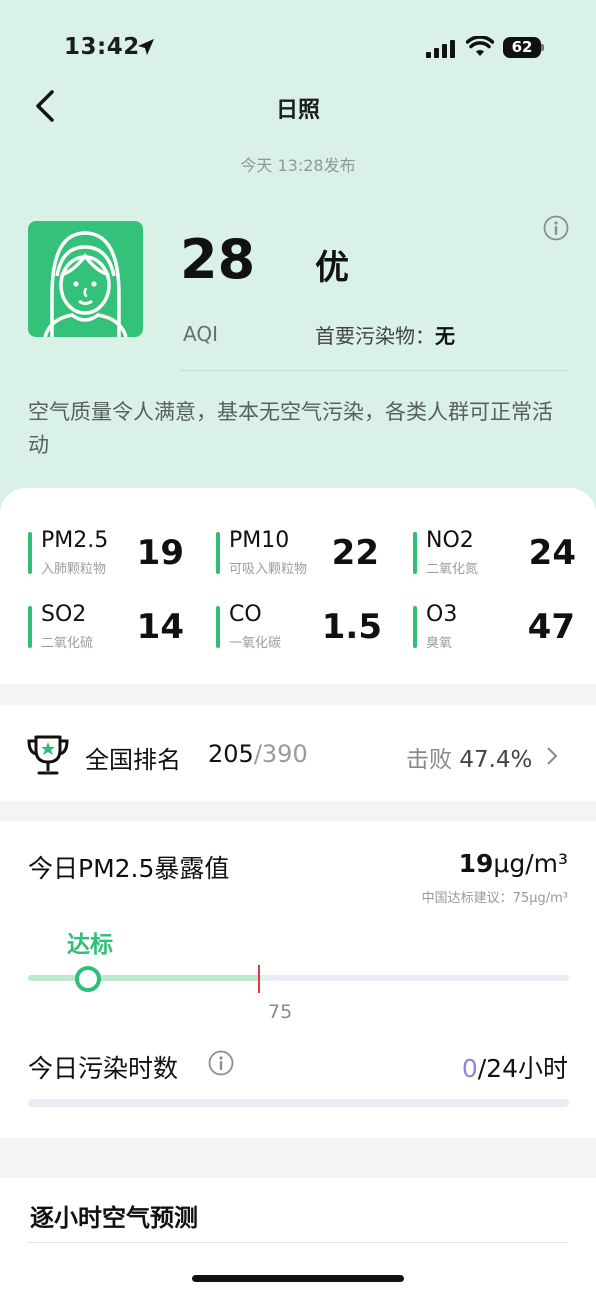  Describe the element at coordinates (114, 1218) in the screenshot. I see `forecast-title: 逐小时空气预测` at that location.